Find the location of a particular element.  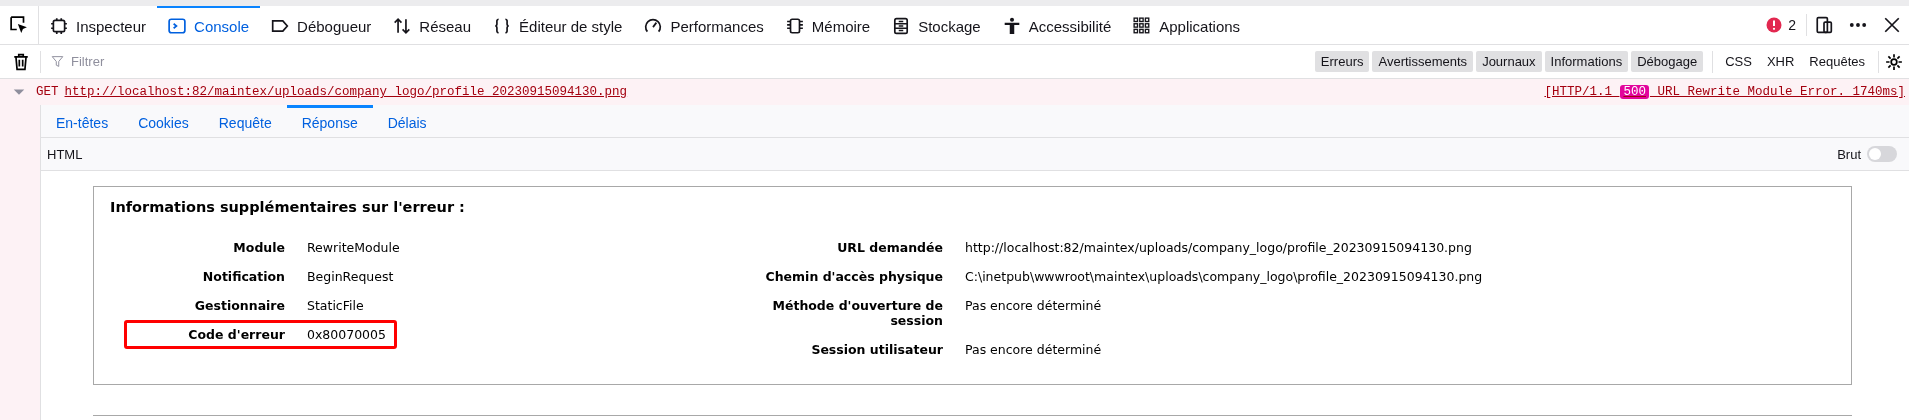

field-value: http://localhost:82/maintex/uploads/company_logo/profile_20230915094130.png is located at coordinates (1218, 247).